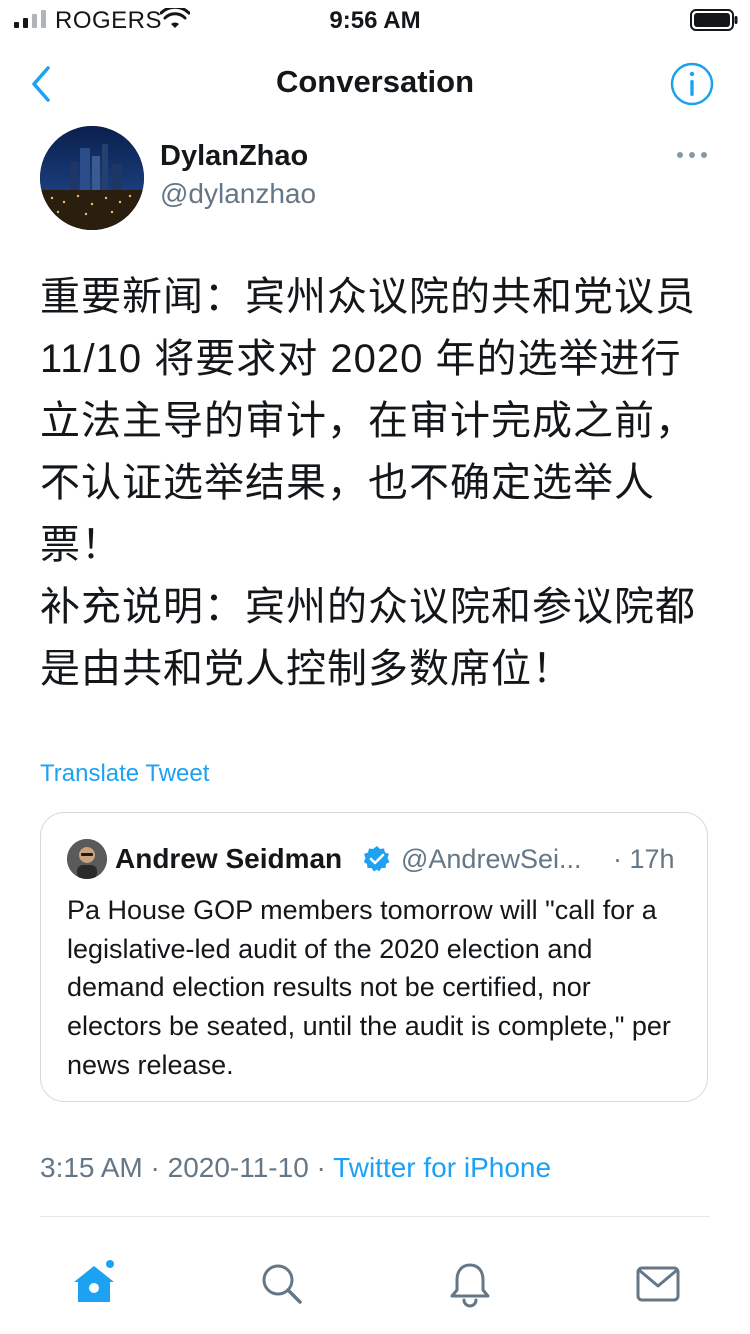 This screenshot has width=750, height=1334. What do you see at coordinates (368, 638) in the screenshot?
I see `tweet-paragraph: 补充说明：宾州的众议院和参议院都是由共和党人控制多数席位！` at bounding box center [368, 638].